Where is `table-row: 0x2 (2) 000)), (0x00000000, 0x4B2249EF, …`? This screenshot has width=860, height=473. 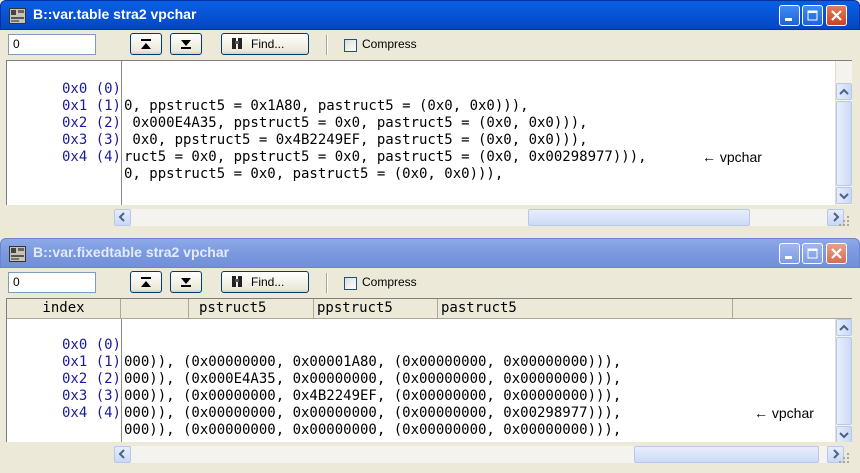 table-row: 0x2 (2) 000)), (0x00000000, 0x4B2249EF, … is located at coordinates (421, 387).